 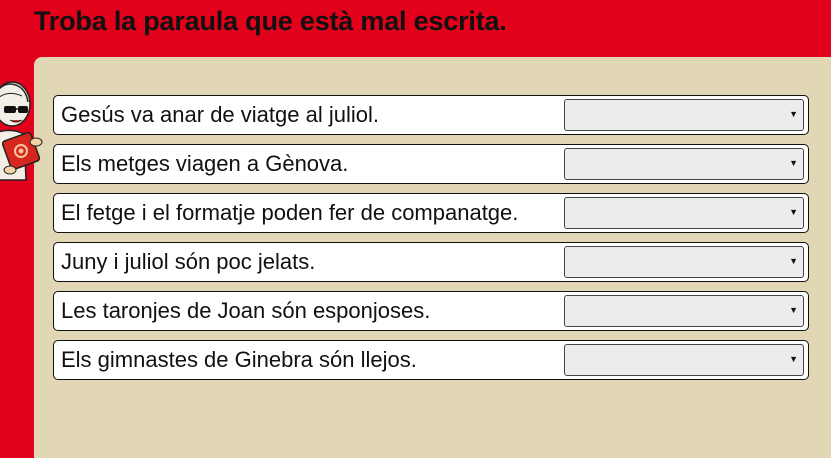 I want to click on page-title: Troba la paraula que està mal escrita., so click(x=270, y=21).